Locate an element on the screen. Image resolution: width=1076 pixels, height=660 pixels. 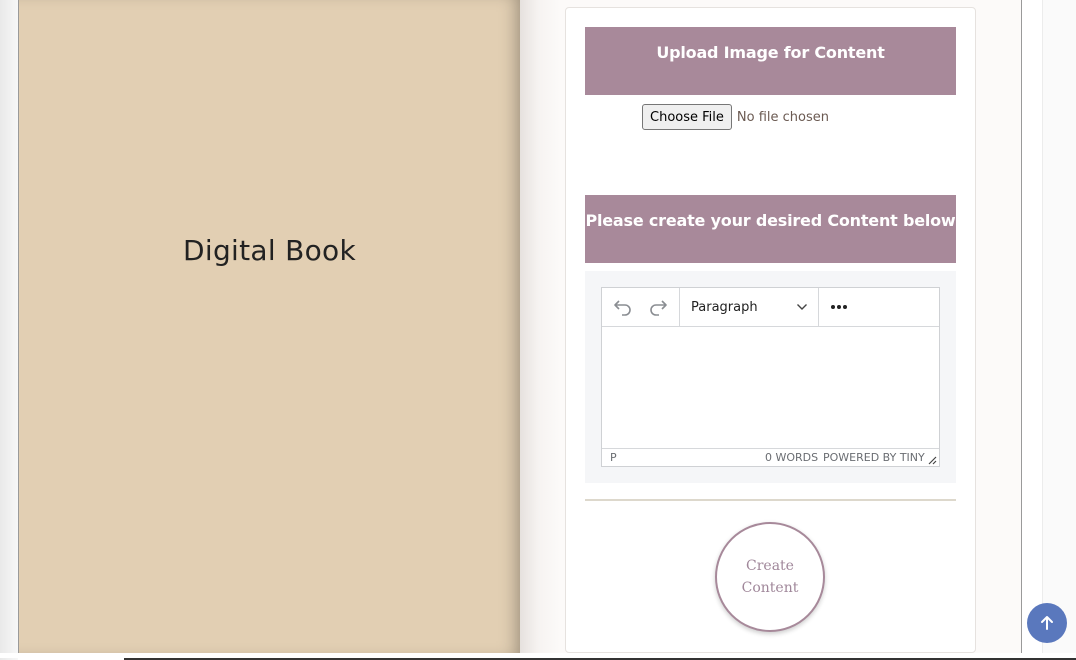
editor-statusbar: P 0 WORDS POWERED BY TINY is located at coordinates (770, 457).